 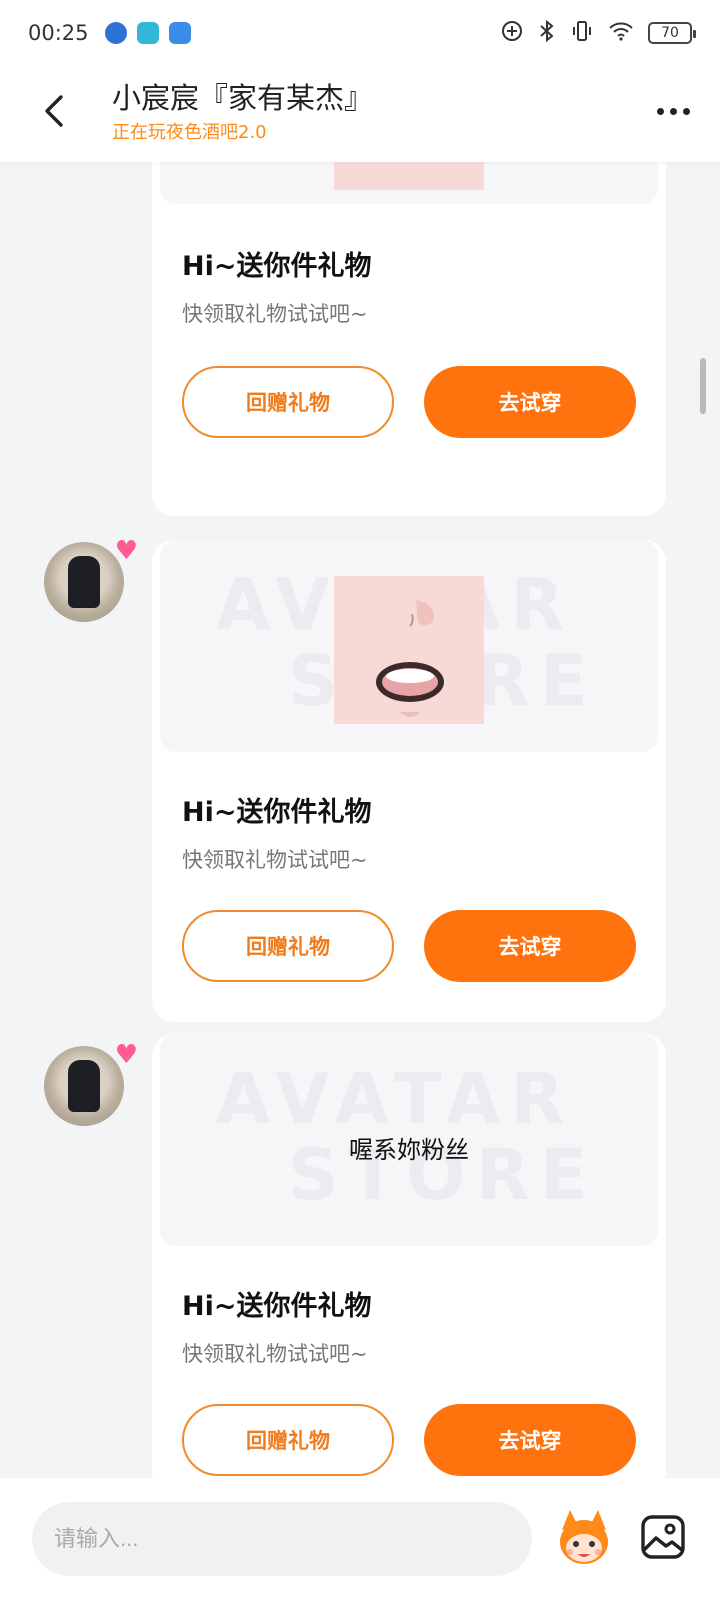 I want to click on back-button, so click(x=54, y=111).